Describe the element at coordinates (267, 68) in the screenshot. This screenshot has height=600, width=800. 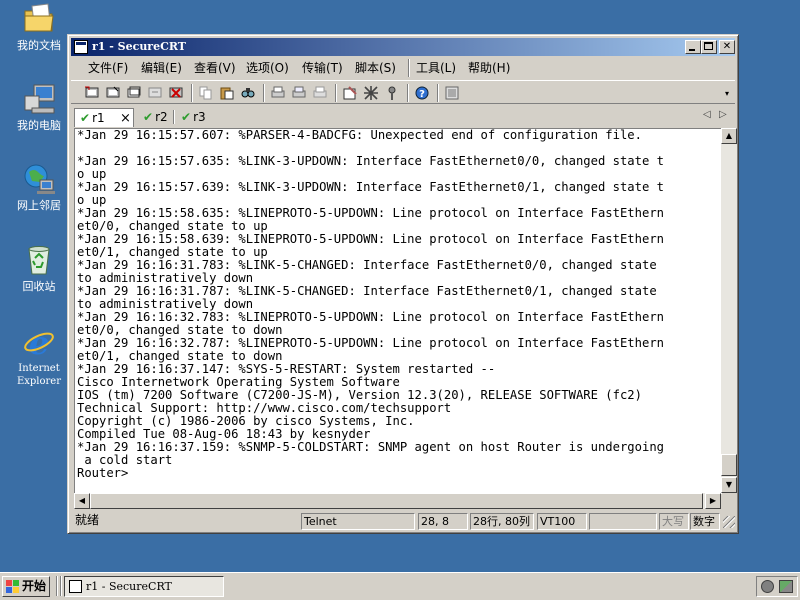
I see `menu-options: 选项(O)` at that location.